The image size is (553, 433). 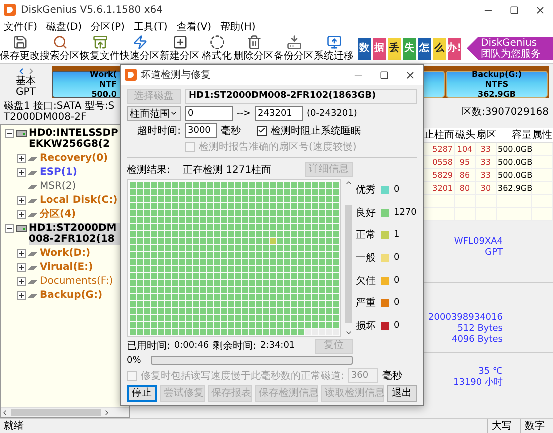 I want to click on range-end-field: 243201, so click(x=279, y=113).